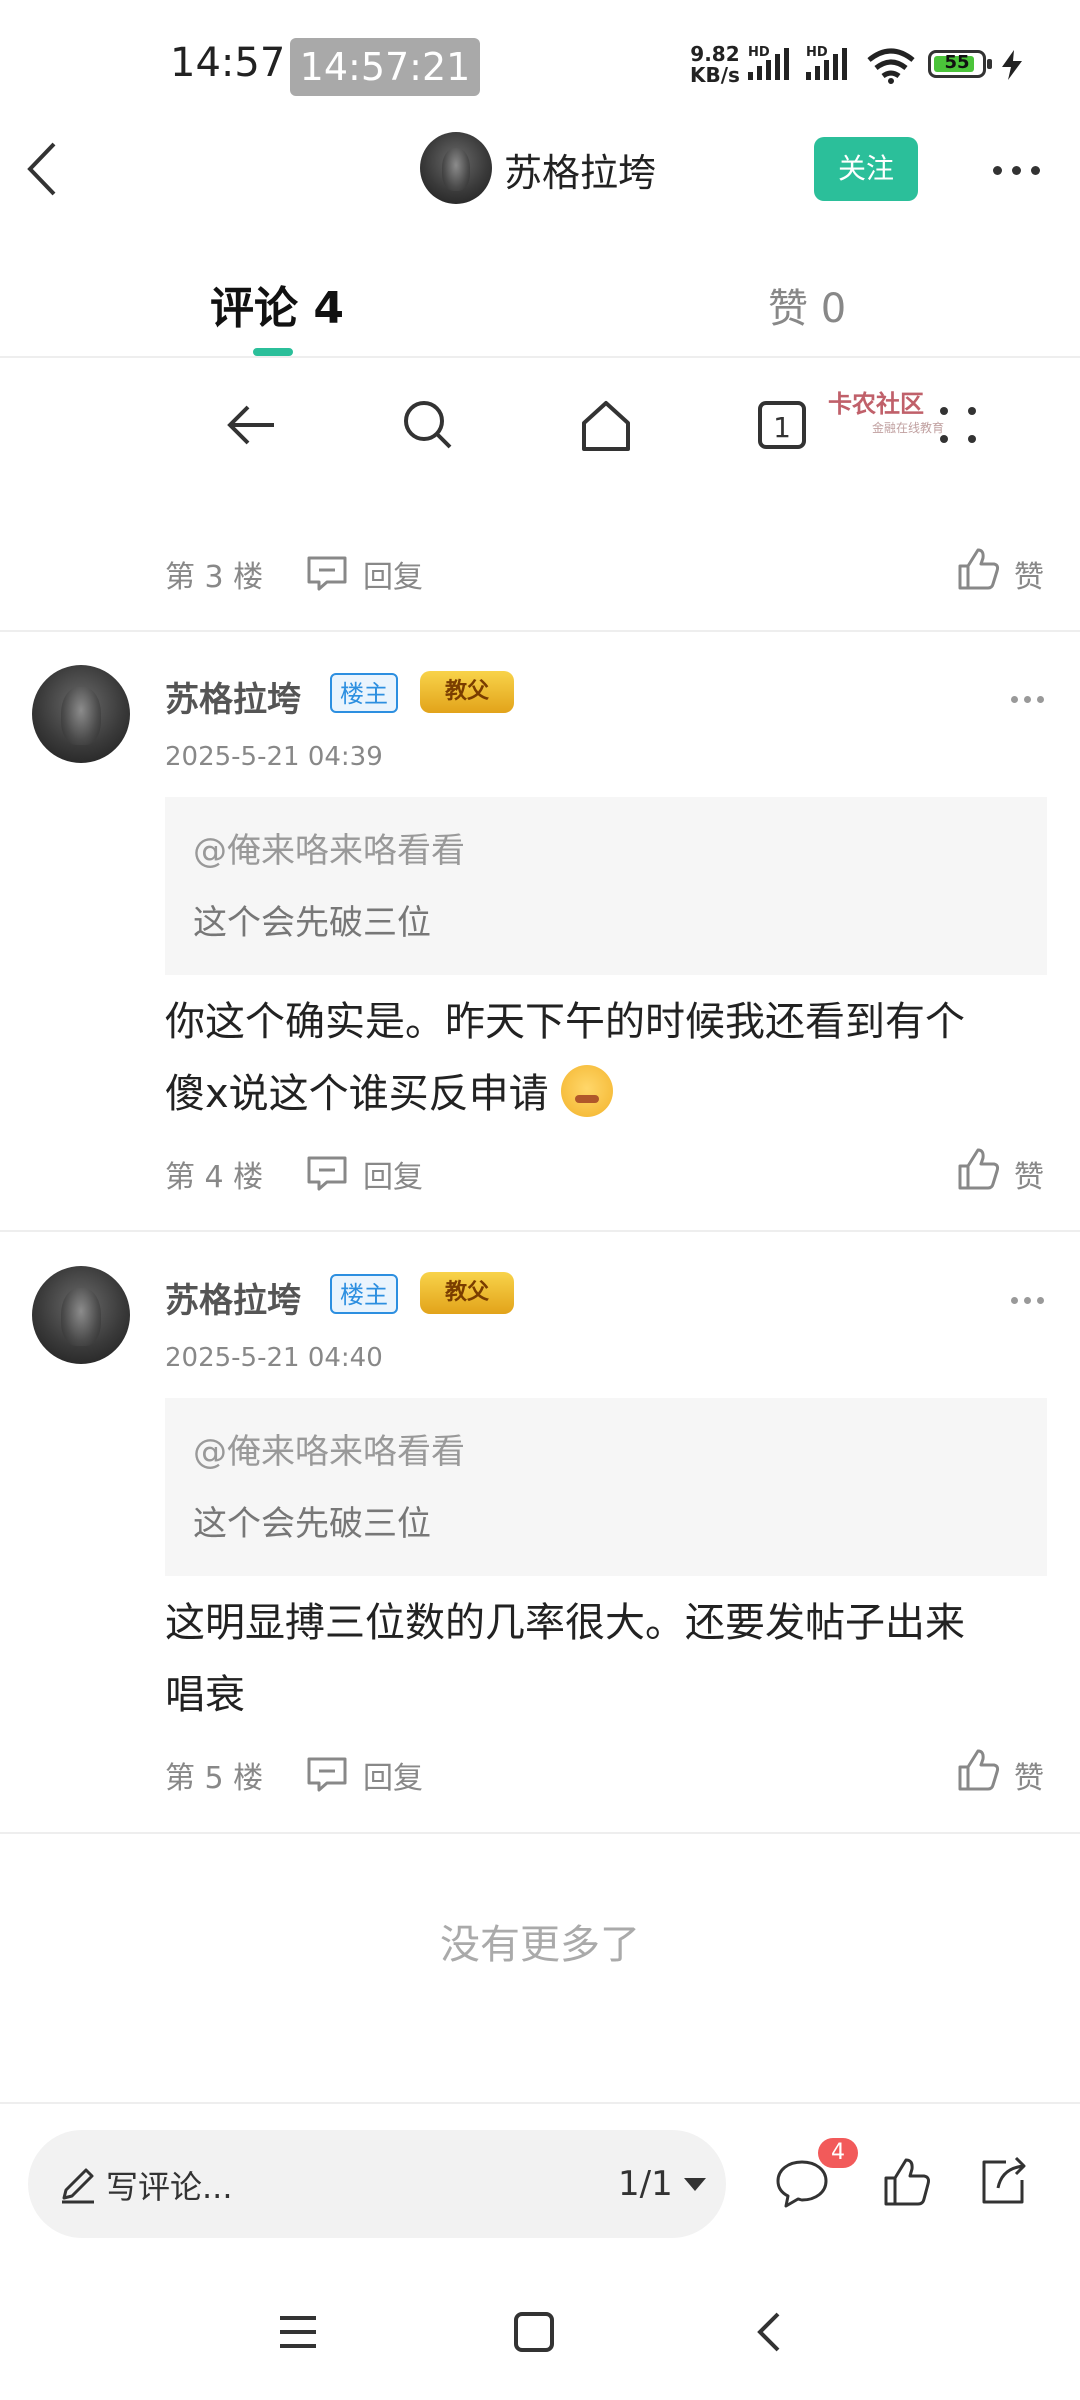  What do you see at coordinates (695, 2184) in the screenshot?
I see `dropdown-icon` at bounding box center [695, 2184].